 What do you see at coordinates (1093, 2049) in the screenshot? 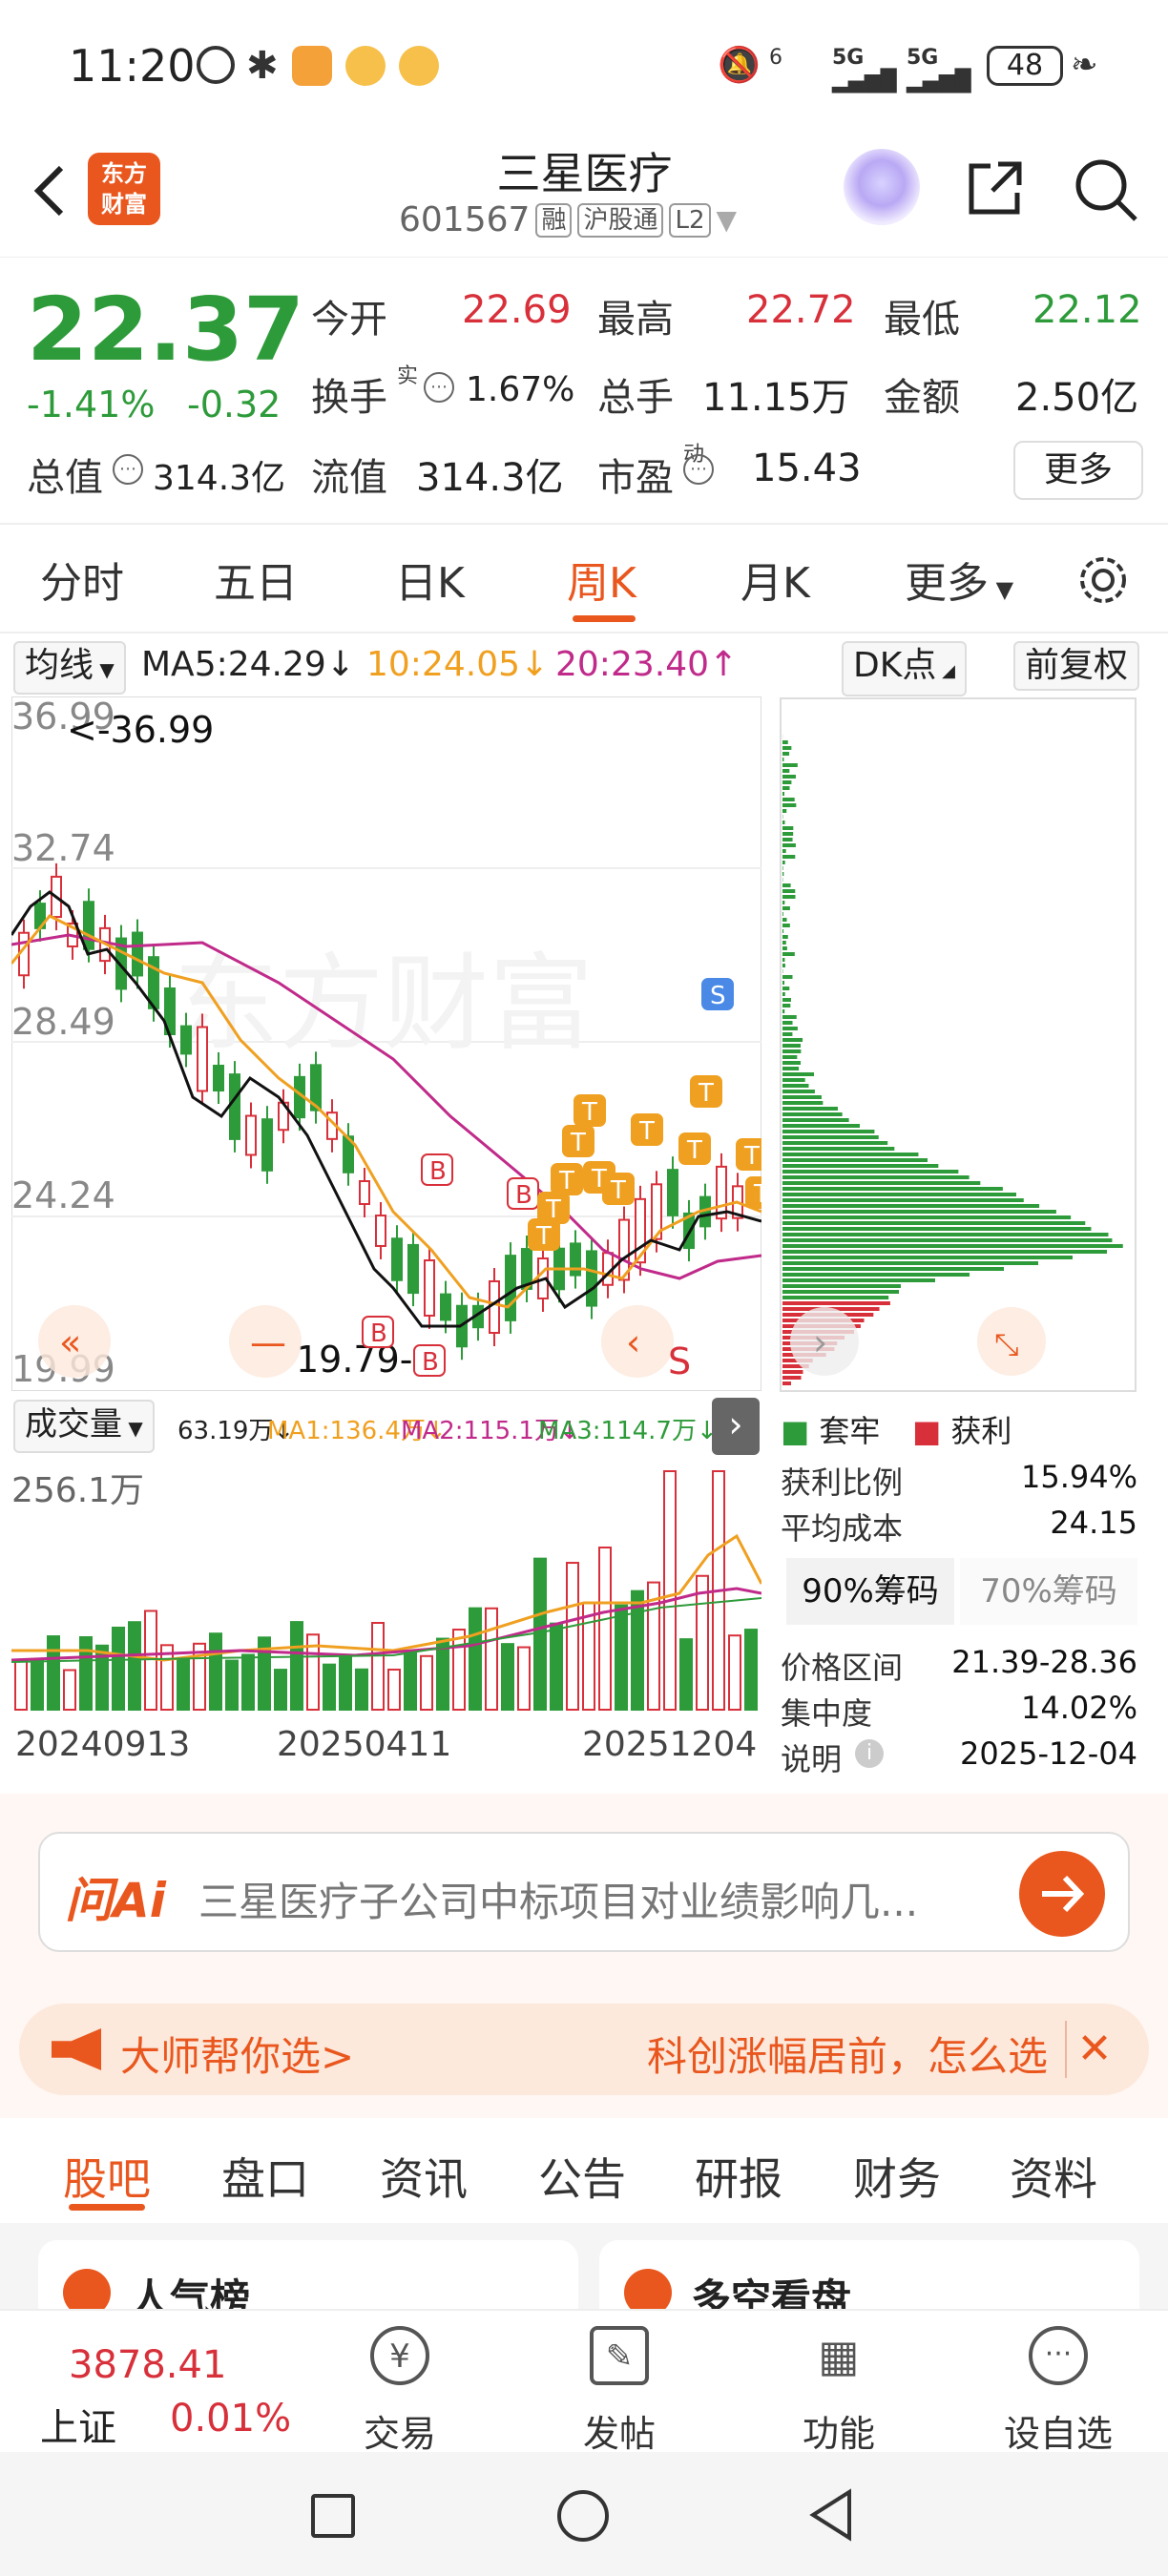
I see `close-icon: ✕` at bounding box center [1093, 2049].